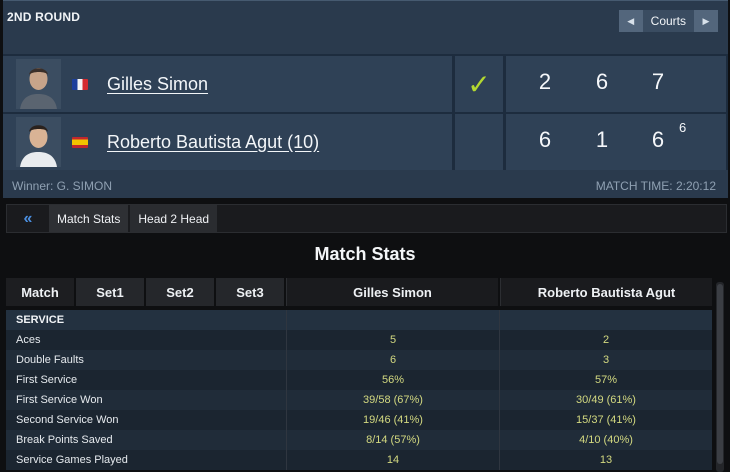  I want to click on stat-value-player-2: 57%, so click(605, 380).